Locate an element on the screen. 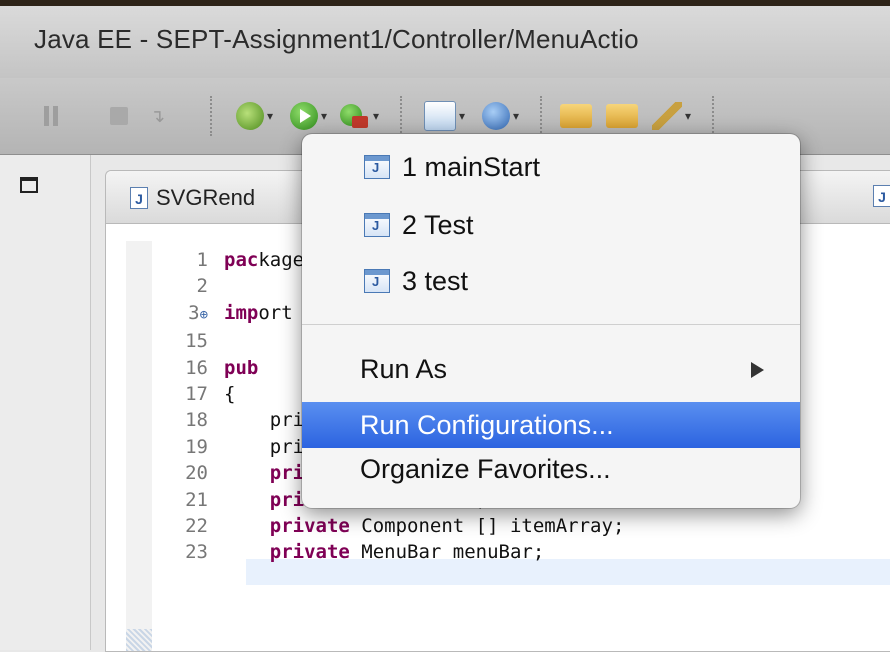 The height and width of the screenshot is (652, 890). run-button: ▾ is located at coordinates (308, 116).